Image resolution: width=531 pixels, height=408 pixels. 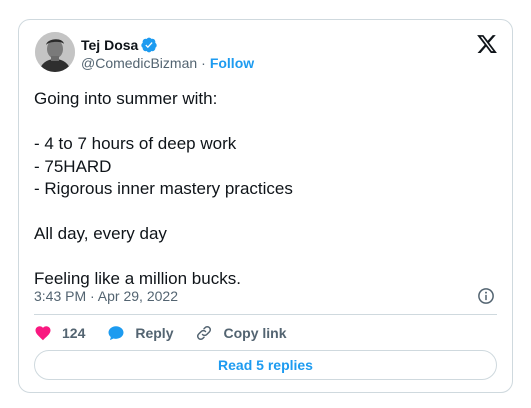 What do you see at coordinates (43, 333) in the screenshot?
I see `heart-icon` at bounding box center [43, 333].